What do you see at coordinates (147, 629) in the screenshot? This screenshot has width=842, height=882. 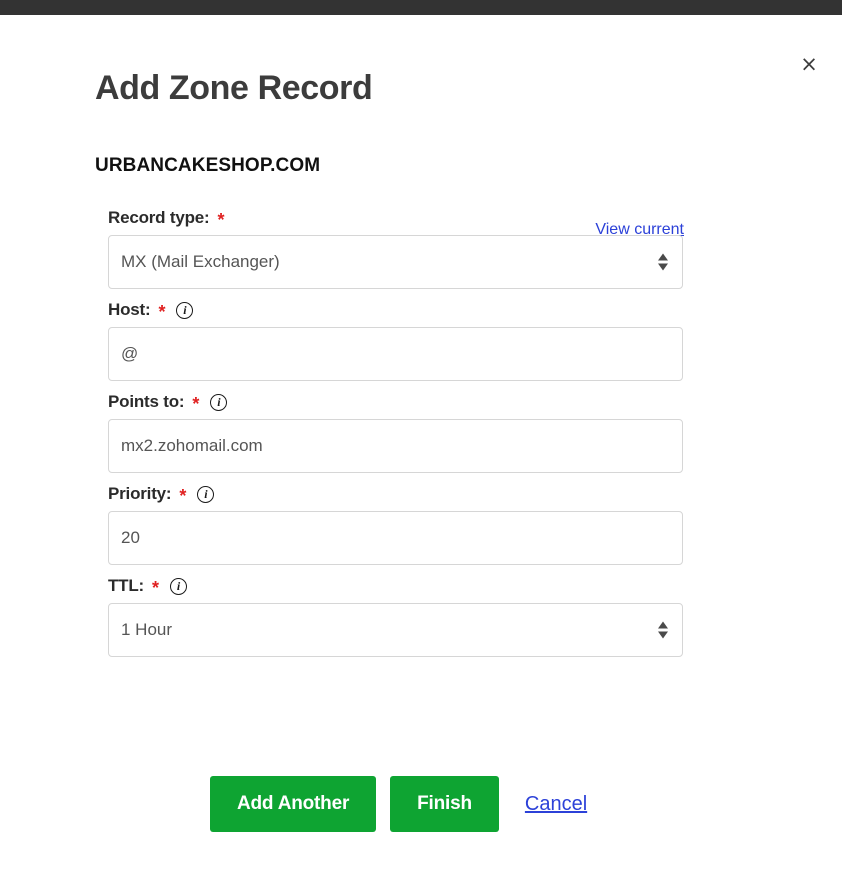 I see `ttl-value: 1 Hour` at bounding box center [147, 629].